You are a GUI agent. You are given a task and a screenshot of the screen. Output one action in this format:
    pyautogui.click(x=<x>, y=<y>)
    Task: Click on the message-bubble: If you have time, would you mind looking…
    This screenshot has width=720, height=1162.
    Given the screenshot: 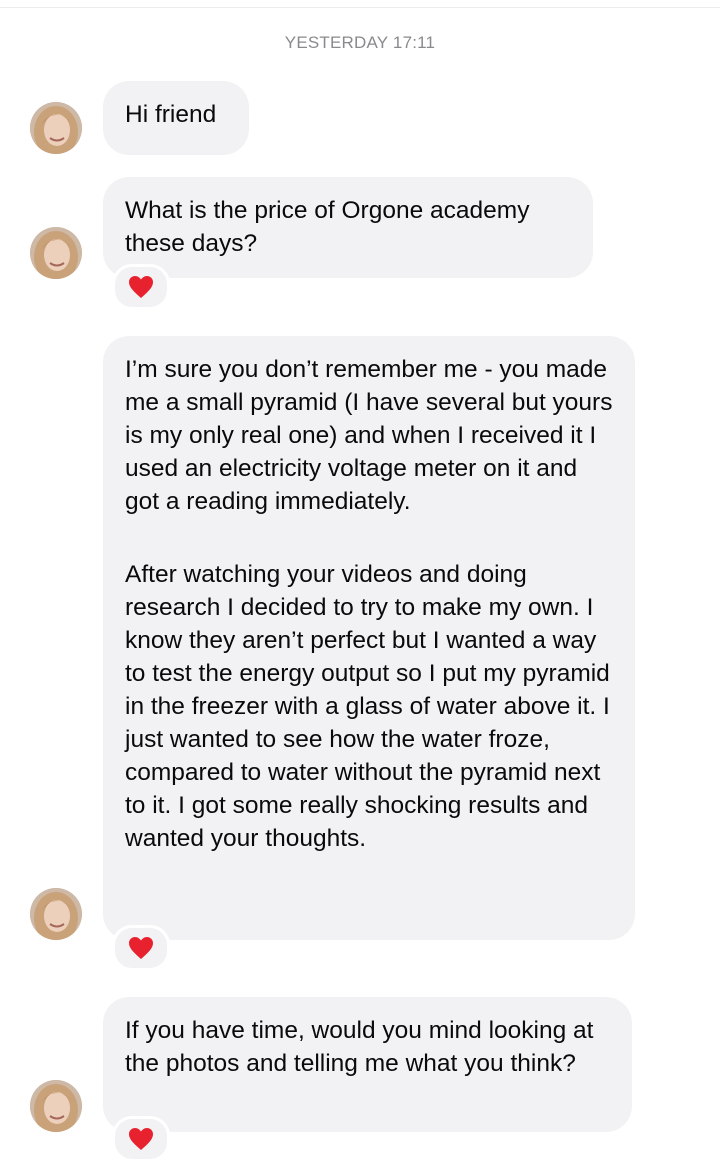 What is the action you would take?
    pyautogui.click(x=367, y=1064)
    